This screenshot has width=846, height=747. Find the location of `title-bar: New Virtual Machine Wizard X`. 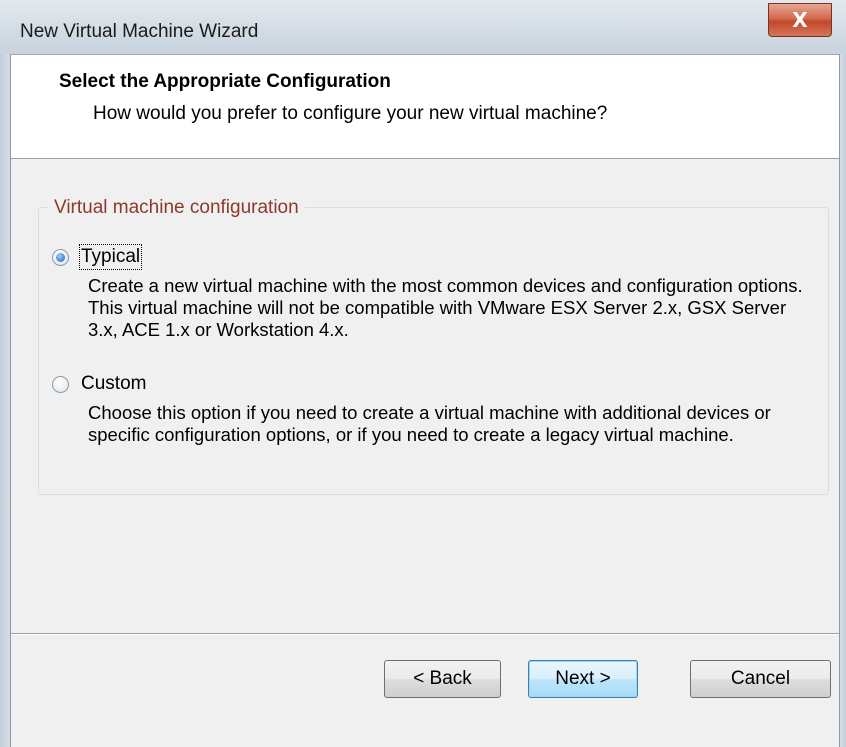

title-bar: New Virtual Machine Wizard X is located at coordinates (423, 27).